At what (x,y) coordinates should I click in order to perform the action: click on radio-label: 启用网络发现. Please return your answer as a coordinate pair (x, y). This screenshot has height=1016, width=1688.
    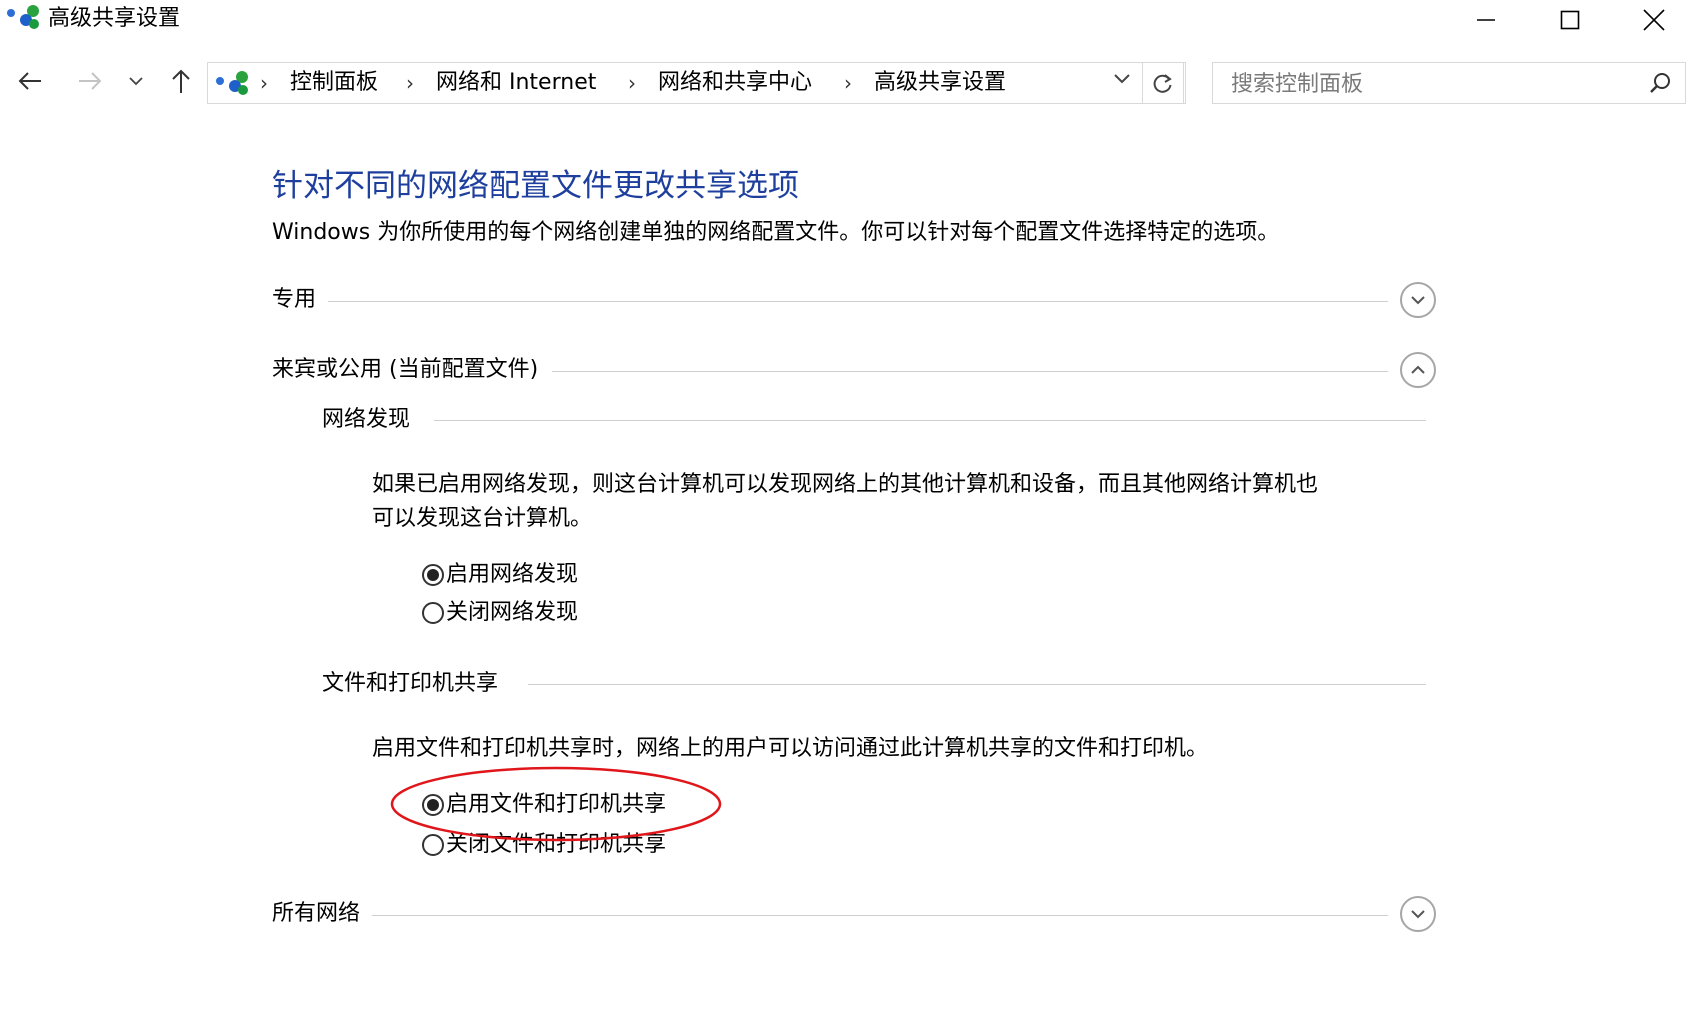
    Looking at the image, I should click on (512, 574).